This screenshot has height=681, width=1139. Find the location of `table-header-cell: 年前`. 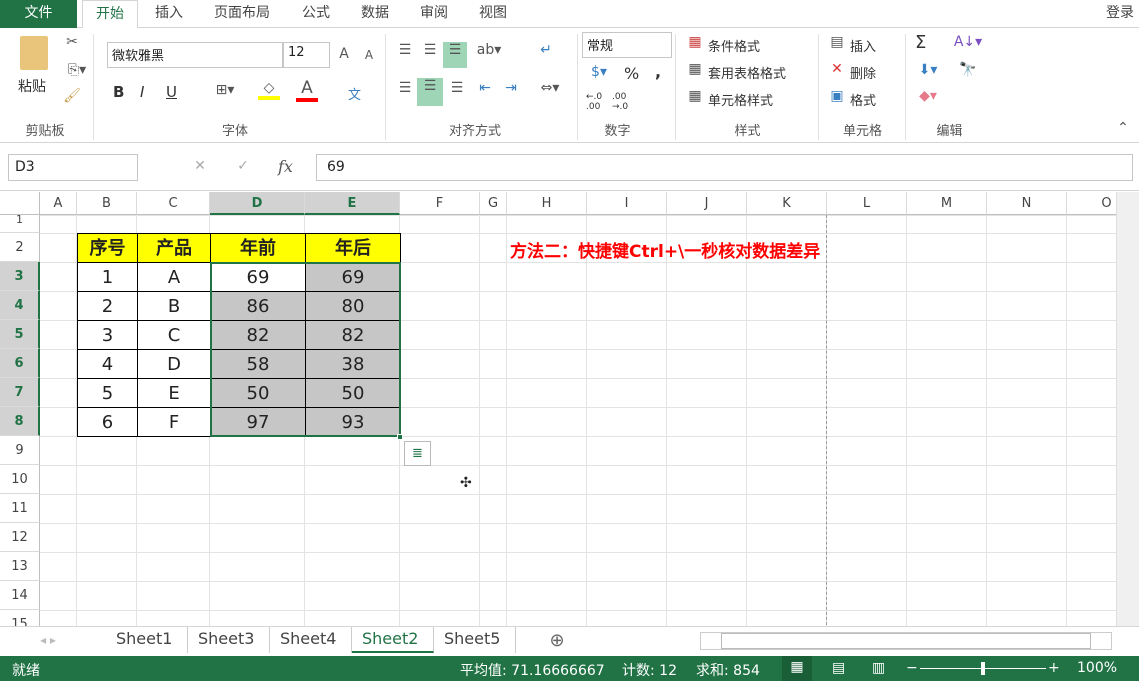

table-header-cell: 年前 is located at coordinates (258, 248).